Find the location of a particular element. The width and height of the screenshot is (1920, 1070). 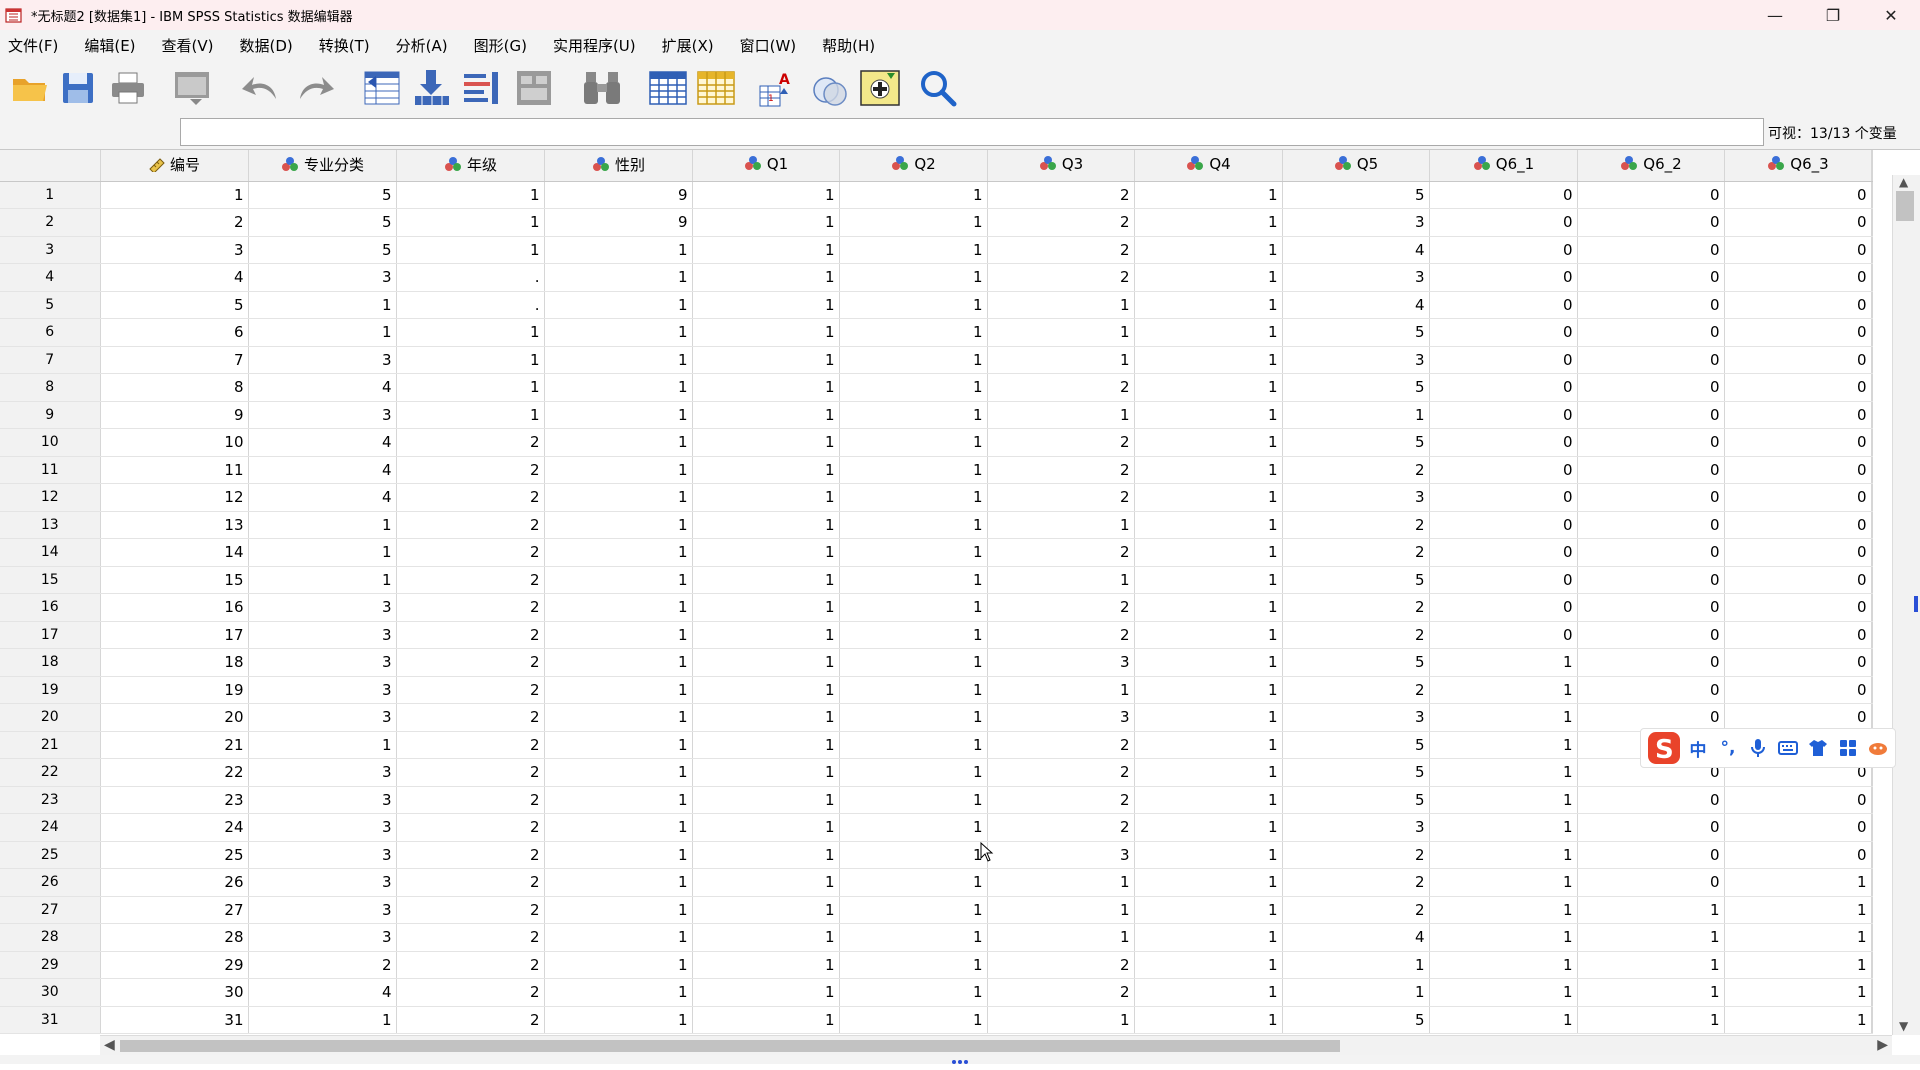

insert-cases-icon is located at coordinates (668, 88).